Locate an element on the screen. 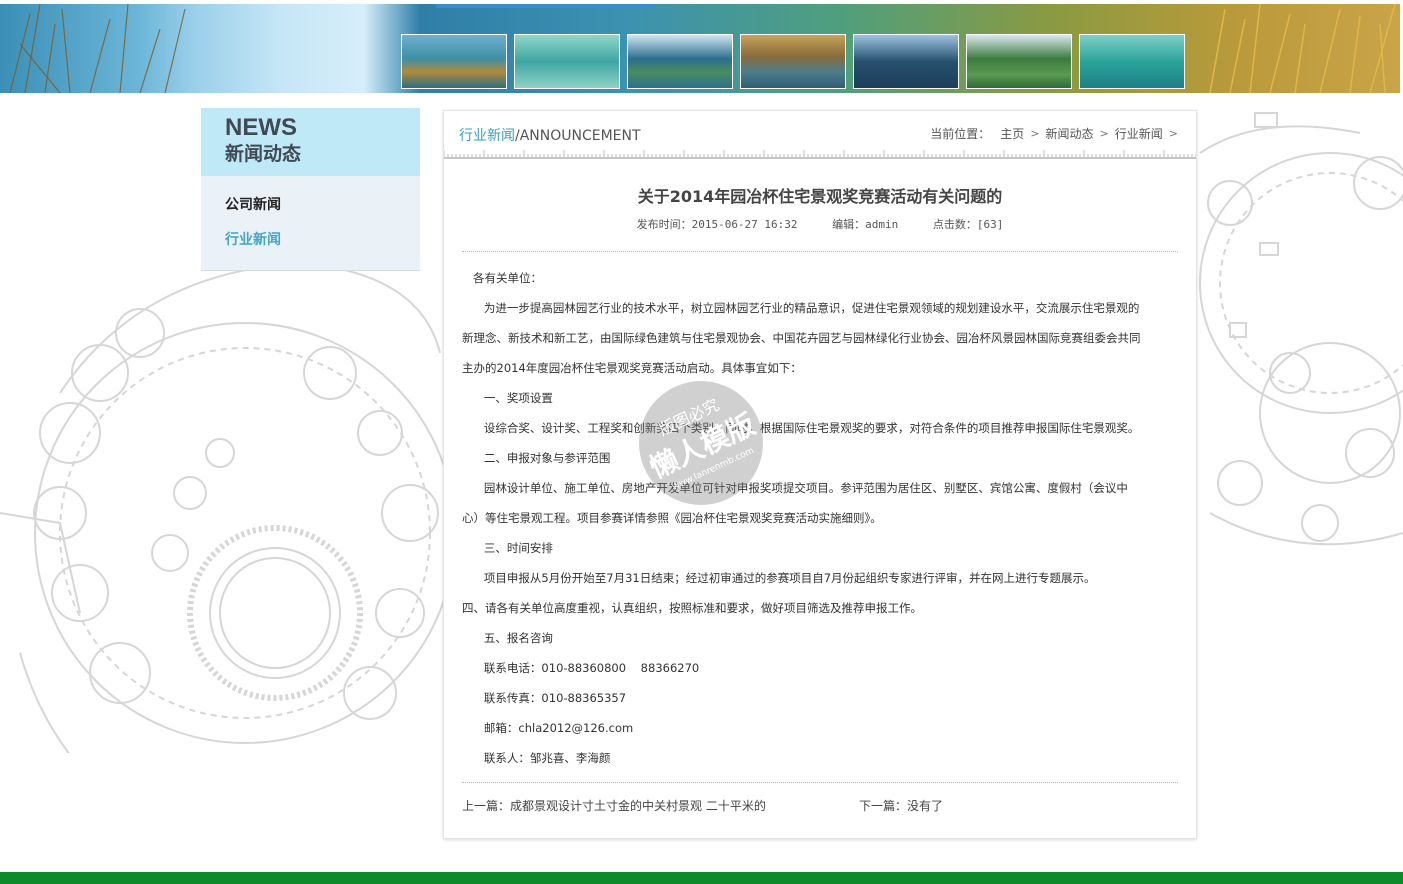  banner-thumbnails is located at coordinates (793, 61).